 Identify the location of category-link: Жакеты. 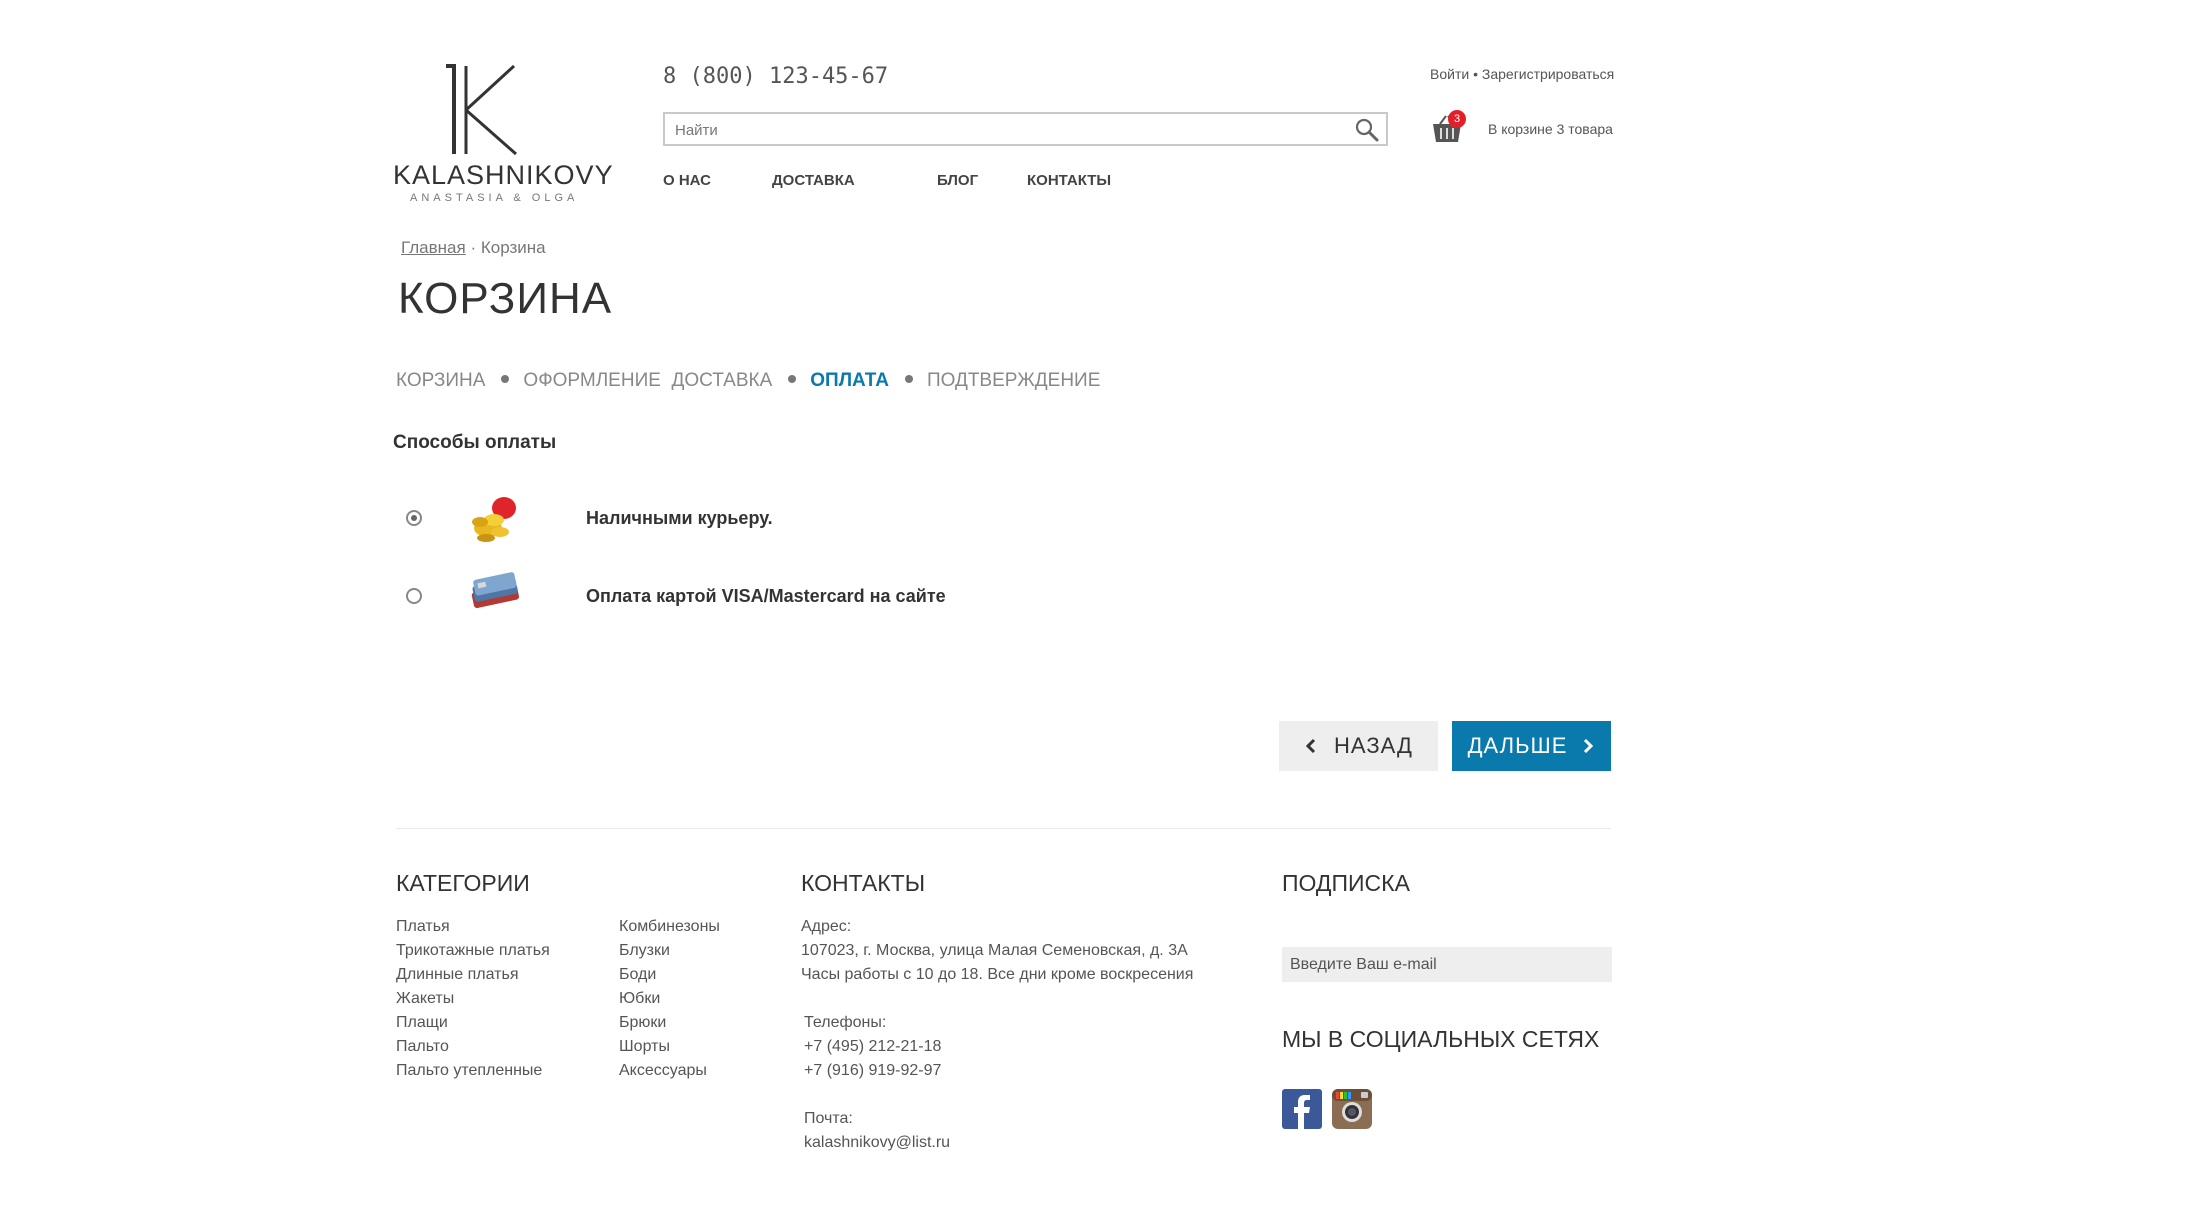
(425, 999).